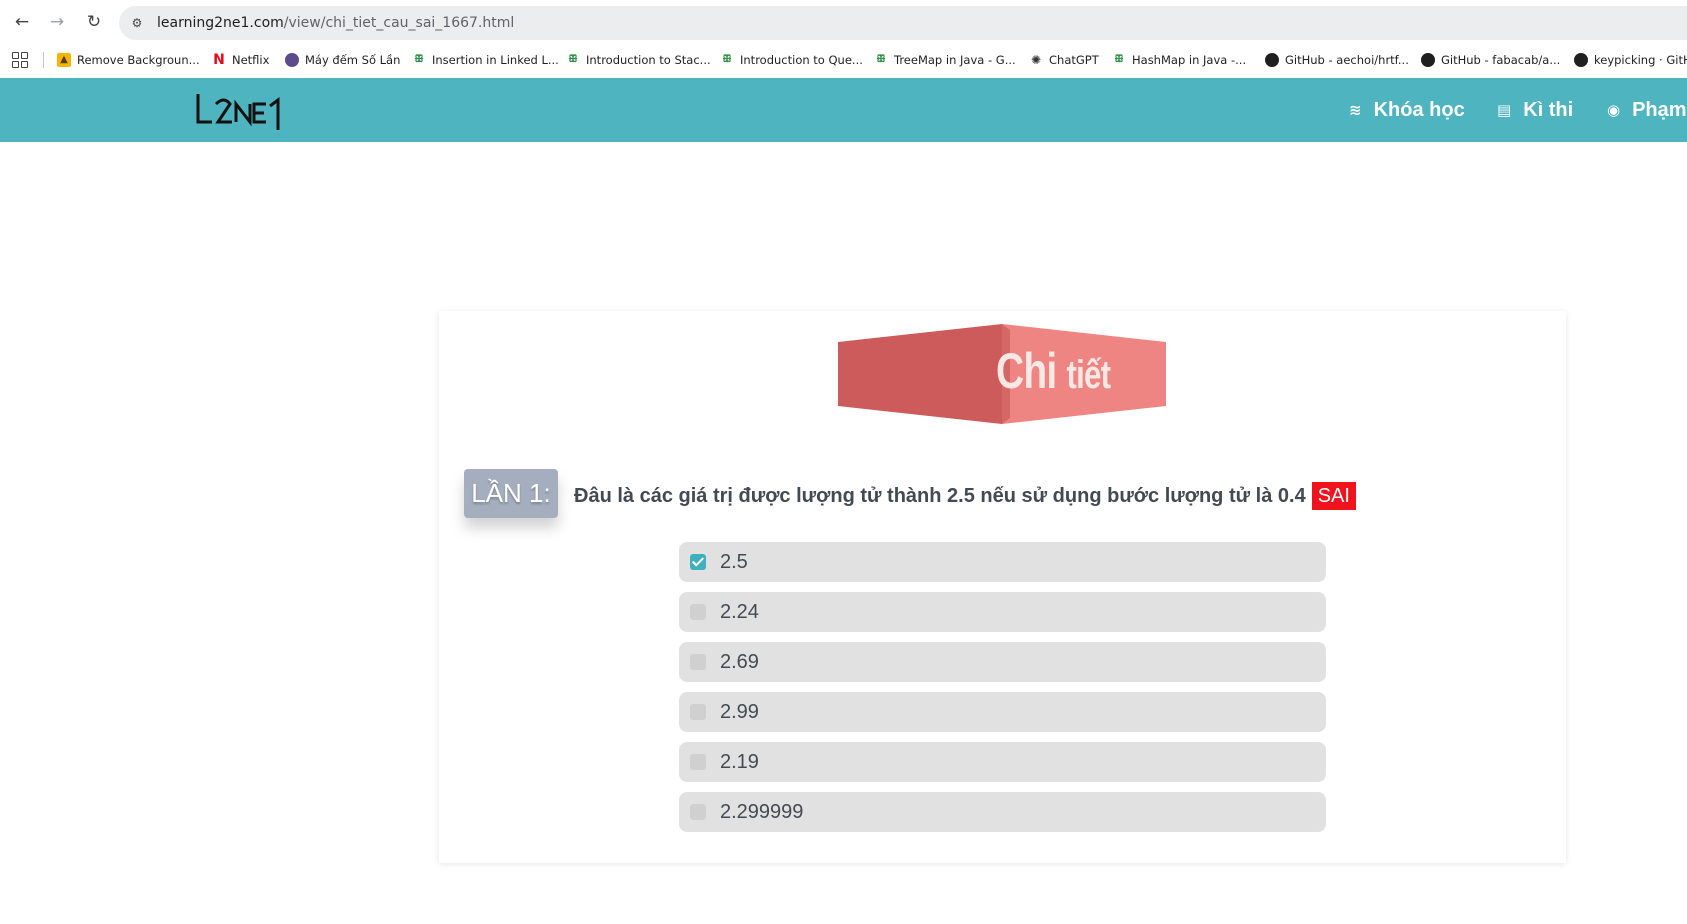 This screenshot has height=924, width=1687. Describe the element at coordinates (94, 22) in the screenshot. I see `reload-icon: ↻` at that location.